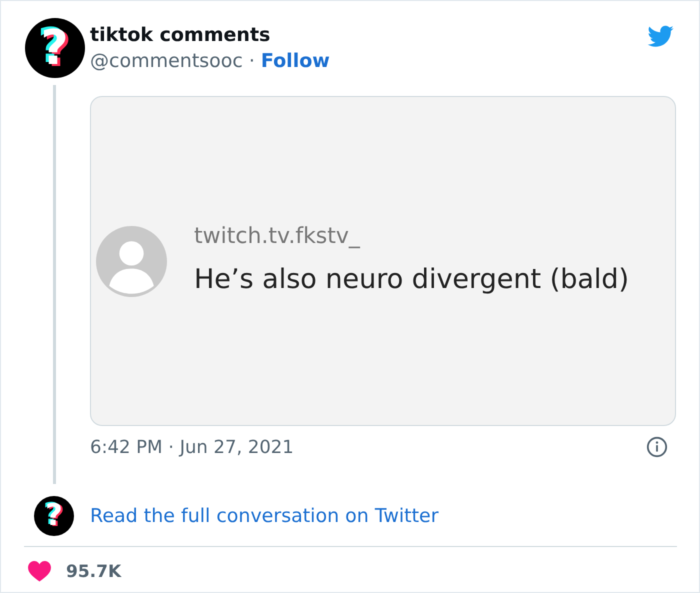  What do you see at coordinates (278, 237) in the screenshot?
I see `comment-username: twitch.tv.fkstv_` at bounding box center [278, 237].